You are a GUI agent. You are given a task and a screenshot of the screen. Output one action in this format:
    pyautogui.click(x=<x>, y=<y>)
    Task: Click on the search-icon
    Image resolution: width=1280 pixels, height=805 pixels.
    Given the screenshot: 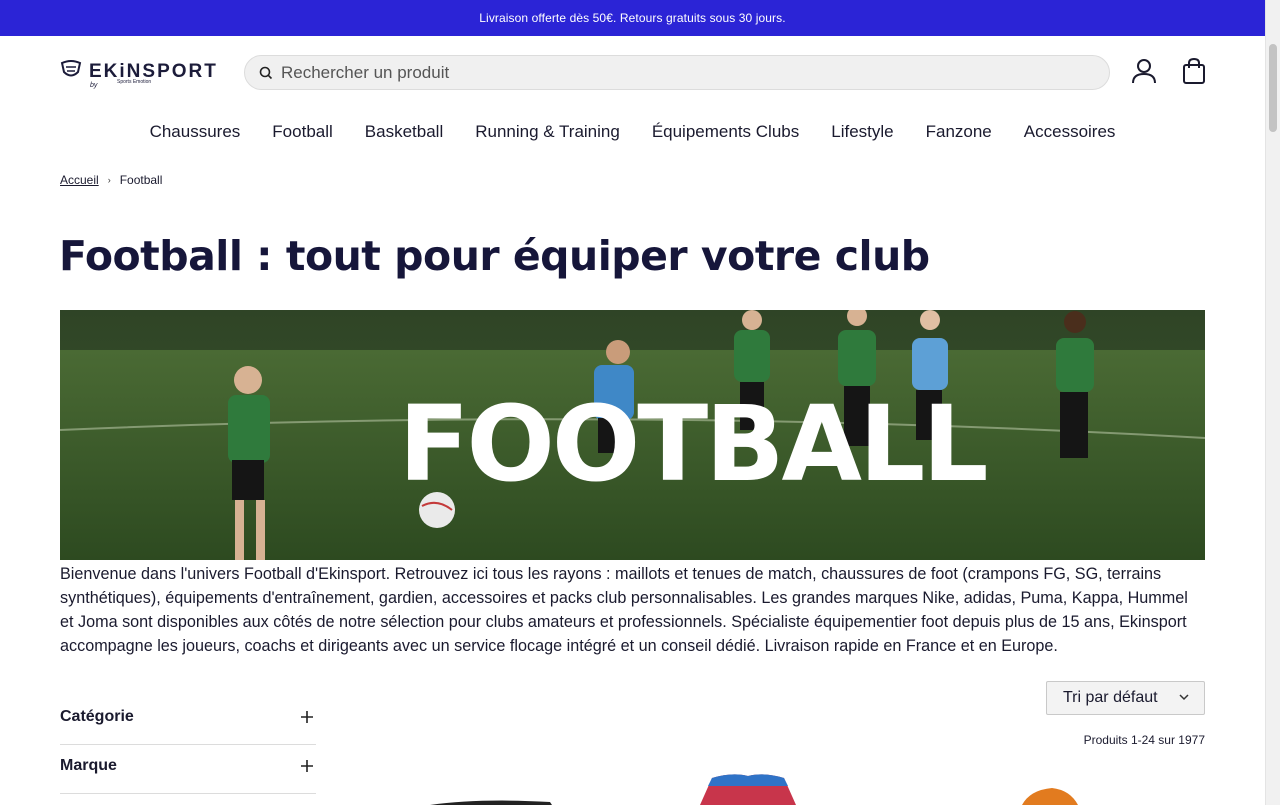 What is the action you would take?
    pyautogui.click(x=266, y=73)
    